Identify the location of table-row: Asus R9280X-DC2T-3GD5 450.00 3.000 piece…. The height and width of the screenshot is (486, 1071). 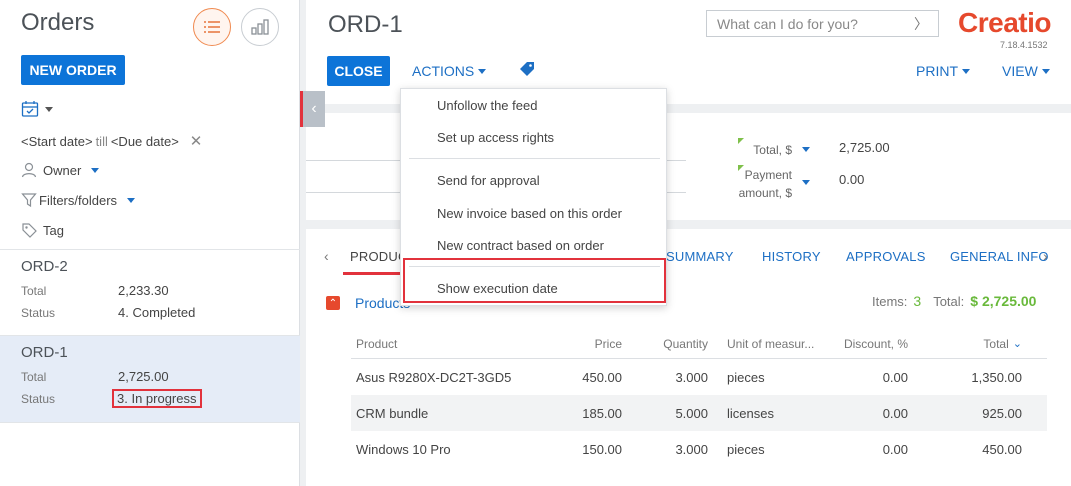
(699, 377).